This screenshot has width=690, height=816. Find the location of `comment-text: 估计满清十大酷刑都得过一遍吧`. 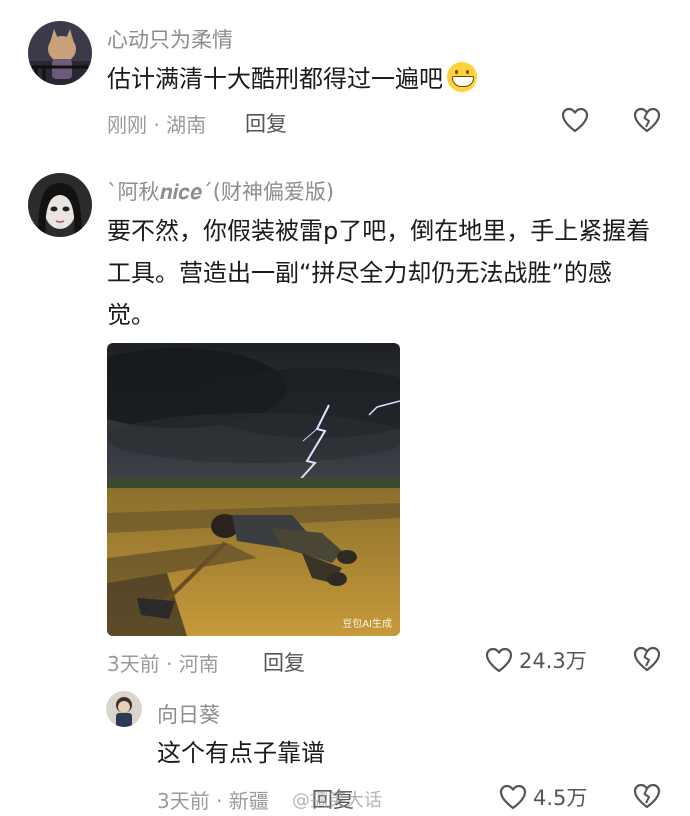

comment-text: 估计满清十大酷刑都得过一遍吧 is located at coordinates (292, 79).